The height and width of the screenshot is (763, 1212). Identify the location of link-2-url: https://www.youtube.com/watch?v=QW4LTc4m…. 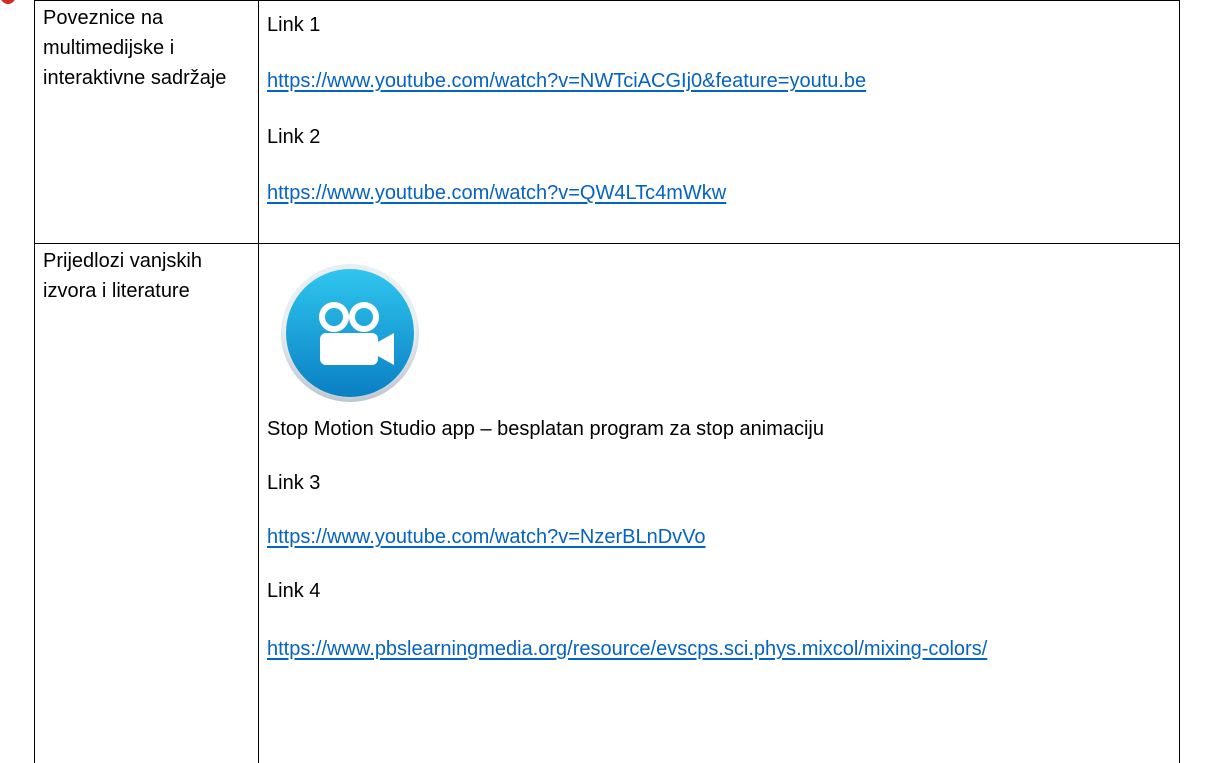
(496, 193).